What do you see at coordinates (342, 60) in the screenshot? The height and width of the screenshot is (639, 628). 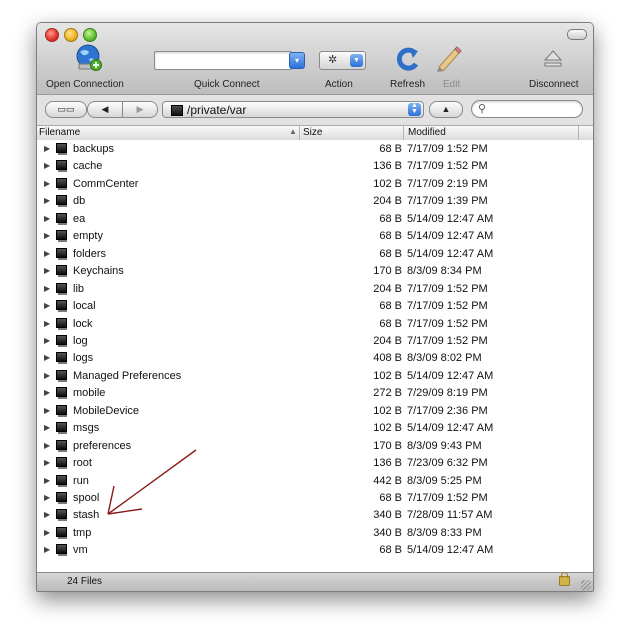 I see `action-menu-button: ✲ ▼` at bounding box center [342, 60].